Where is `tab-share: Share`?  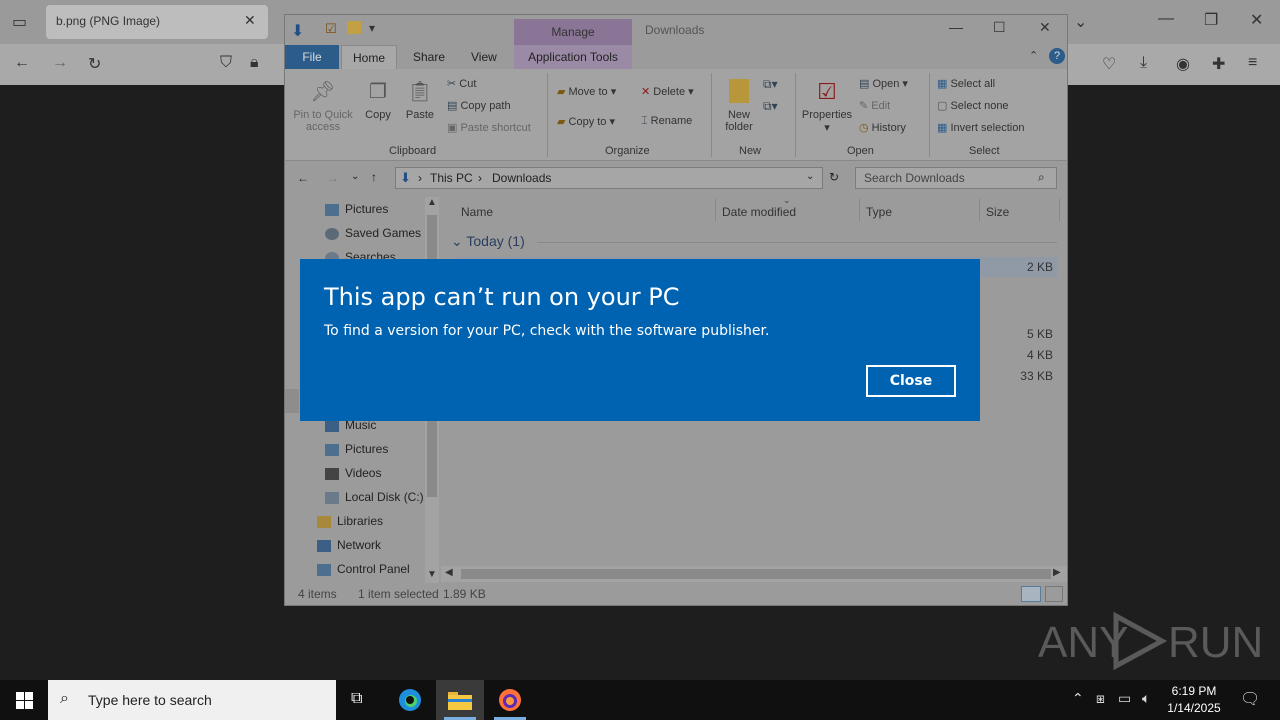 tab-share: Share is located at coordinates (429, 57).